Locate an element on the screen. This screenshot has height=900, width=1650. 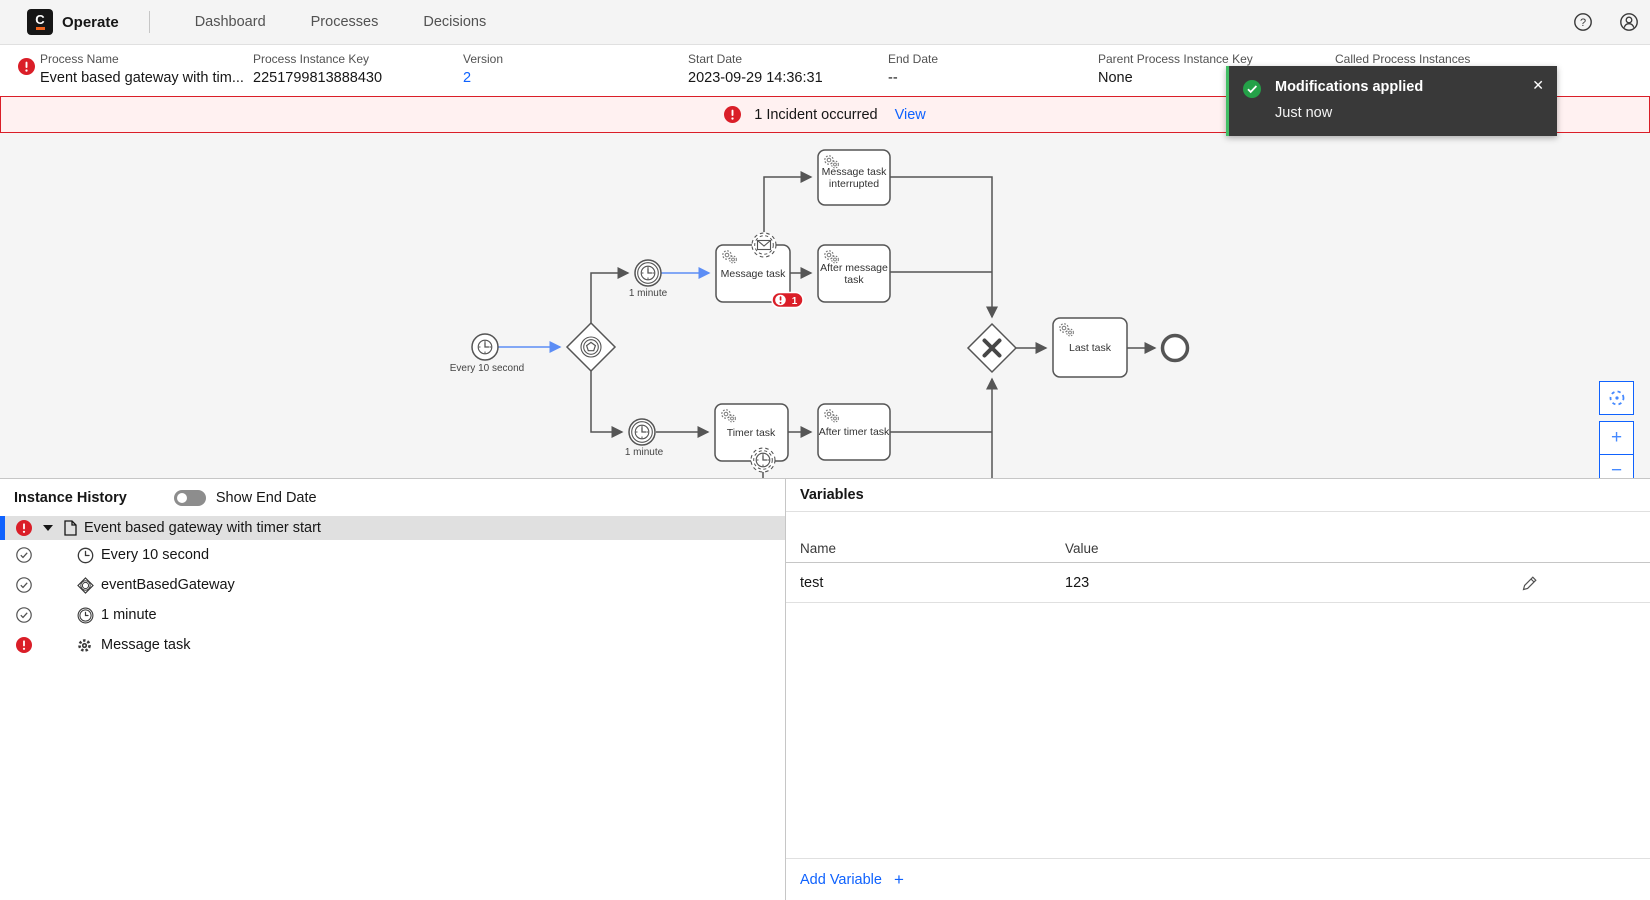
field-end-date: End Date -- is located at coordinates (993, 70).